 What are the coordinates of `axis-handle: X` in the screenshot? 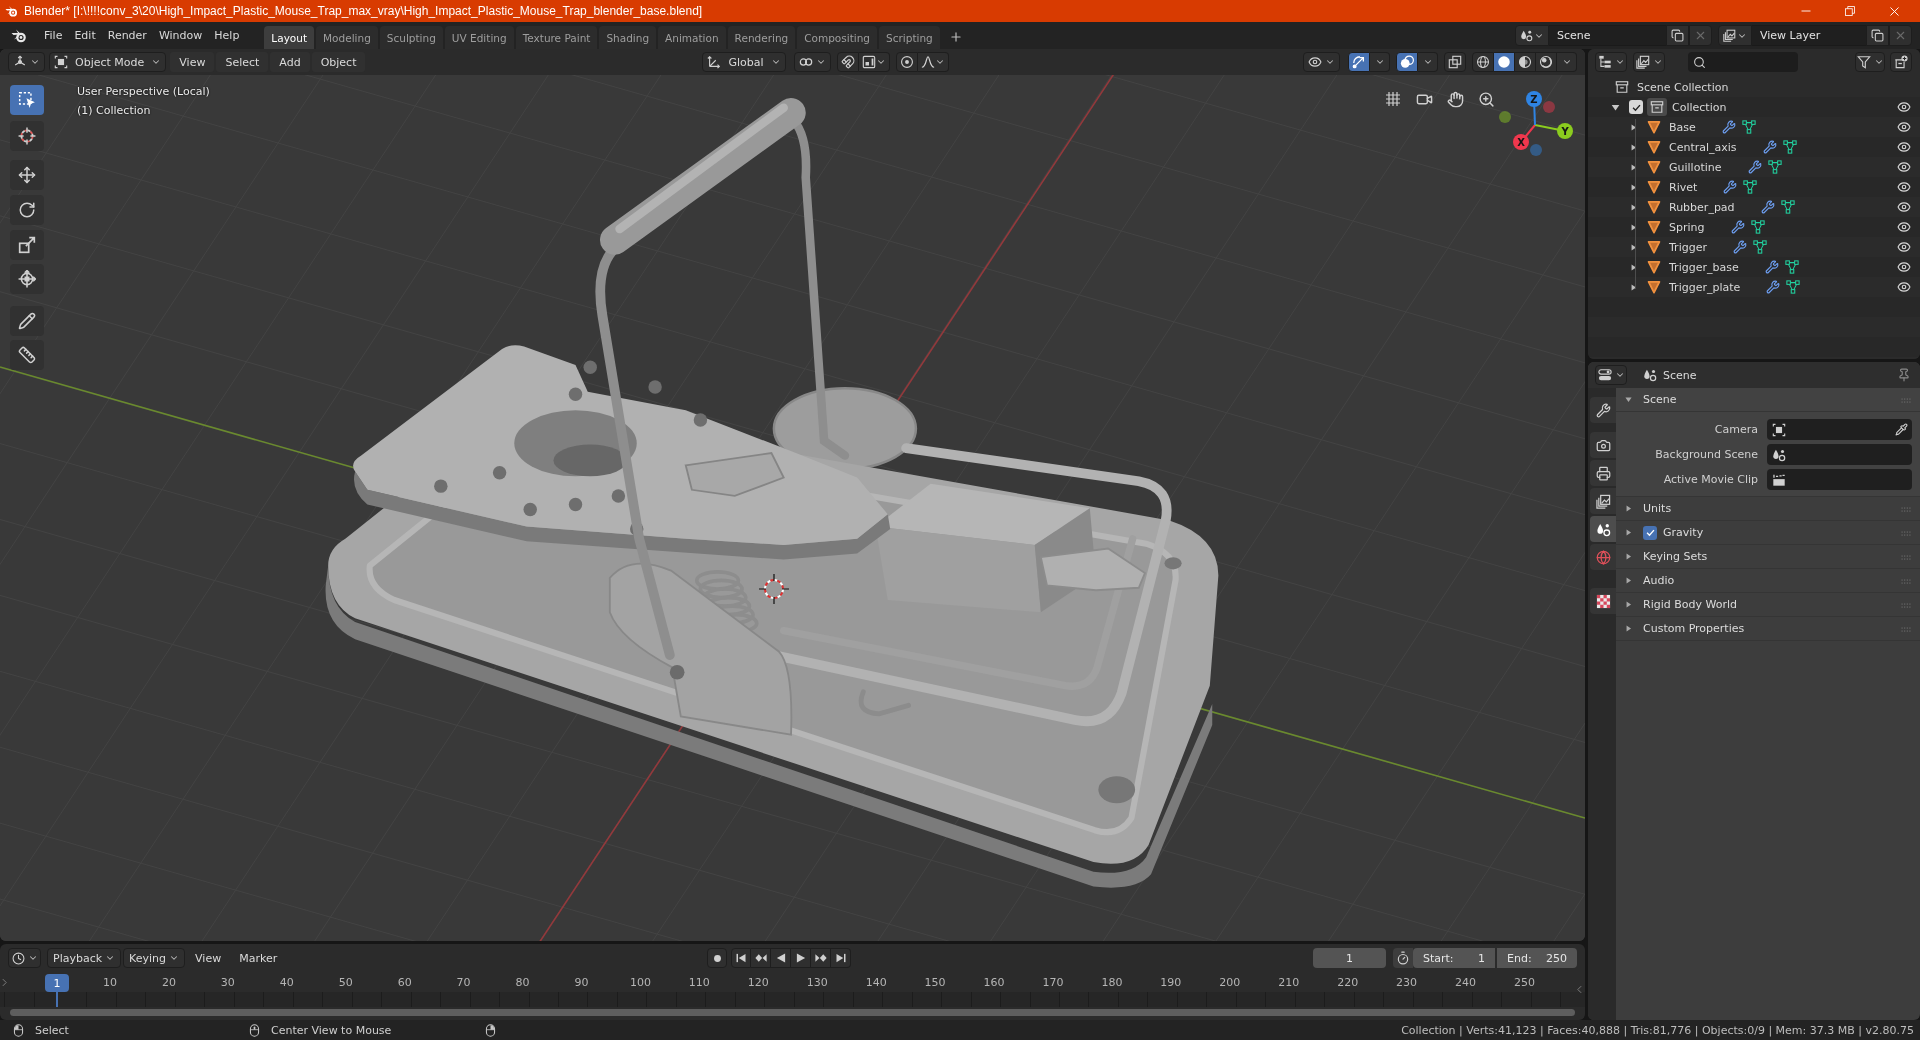 It's located at (1524, 137).